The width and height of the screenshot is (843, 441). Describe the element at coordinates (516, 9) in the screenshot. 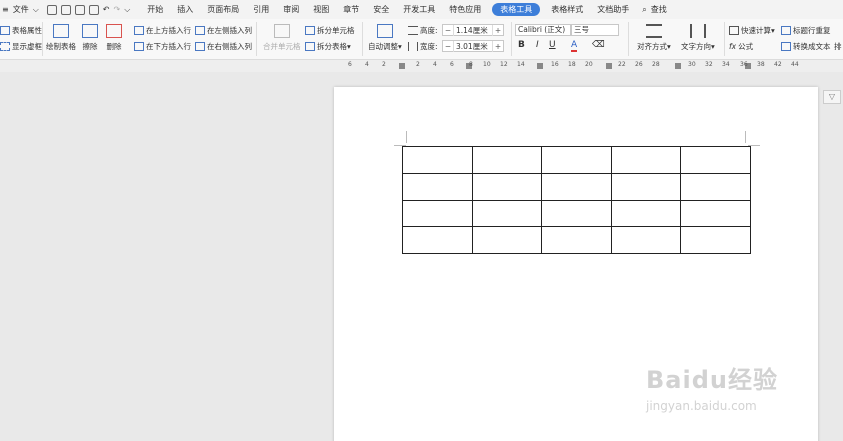

I see `tab-table-tools: 表格工具` at that location.